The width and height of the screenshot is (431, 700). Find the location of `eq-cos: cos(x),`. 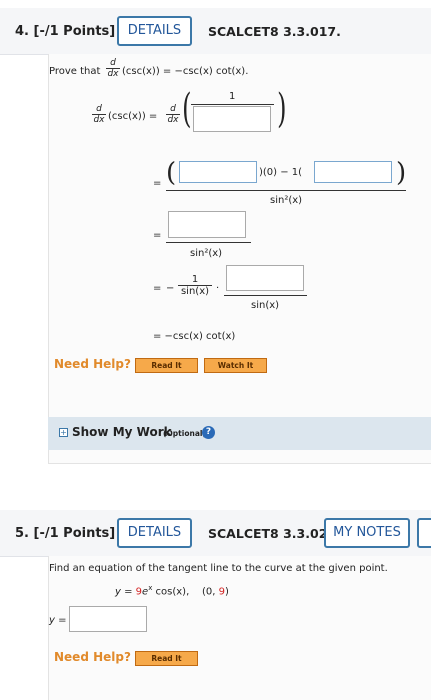

eq-cos: cos(x), is located at coordinates (171, 592).